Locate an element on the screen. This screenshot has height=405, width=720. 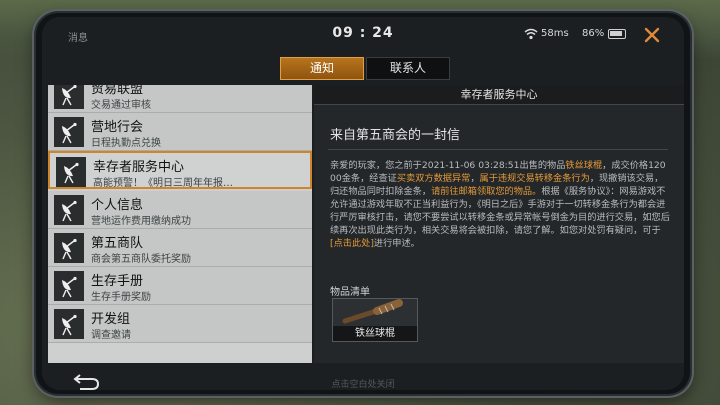
footer-bar: 点击空白处关闭 is located at coordinates (363, 378).